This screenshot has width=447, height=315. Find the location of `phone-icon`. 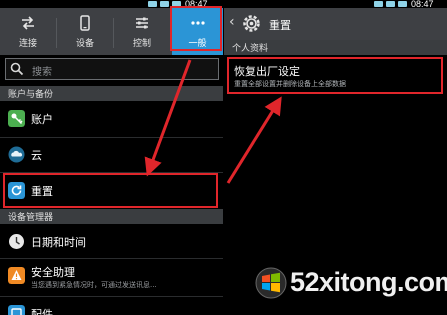

phone-icon is located at coordinates (85, 23).